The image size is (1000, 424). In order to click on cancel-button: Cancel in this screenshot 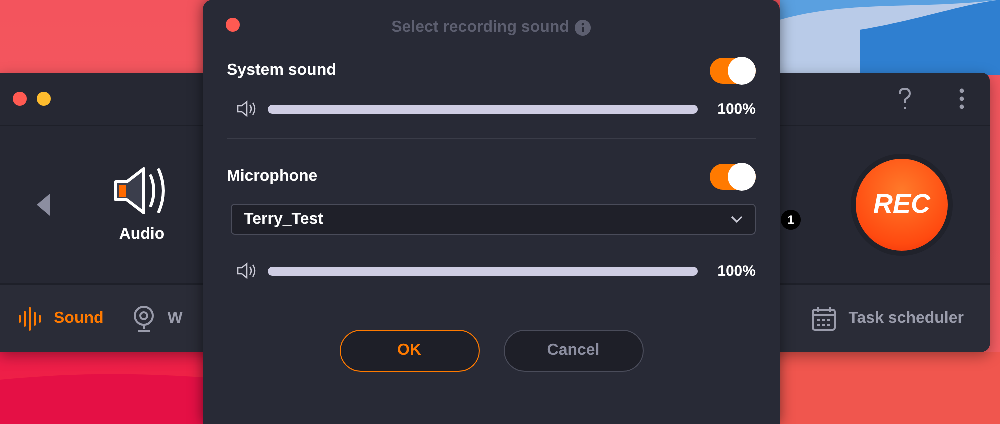, I will do `click(574, 351)`.